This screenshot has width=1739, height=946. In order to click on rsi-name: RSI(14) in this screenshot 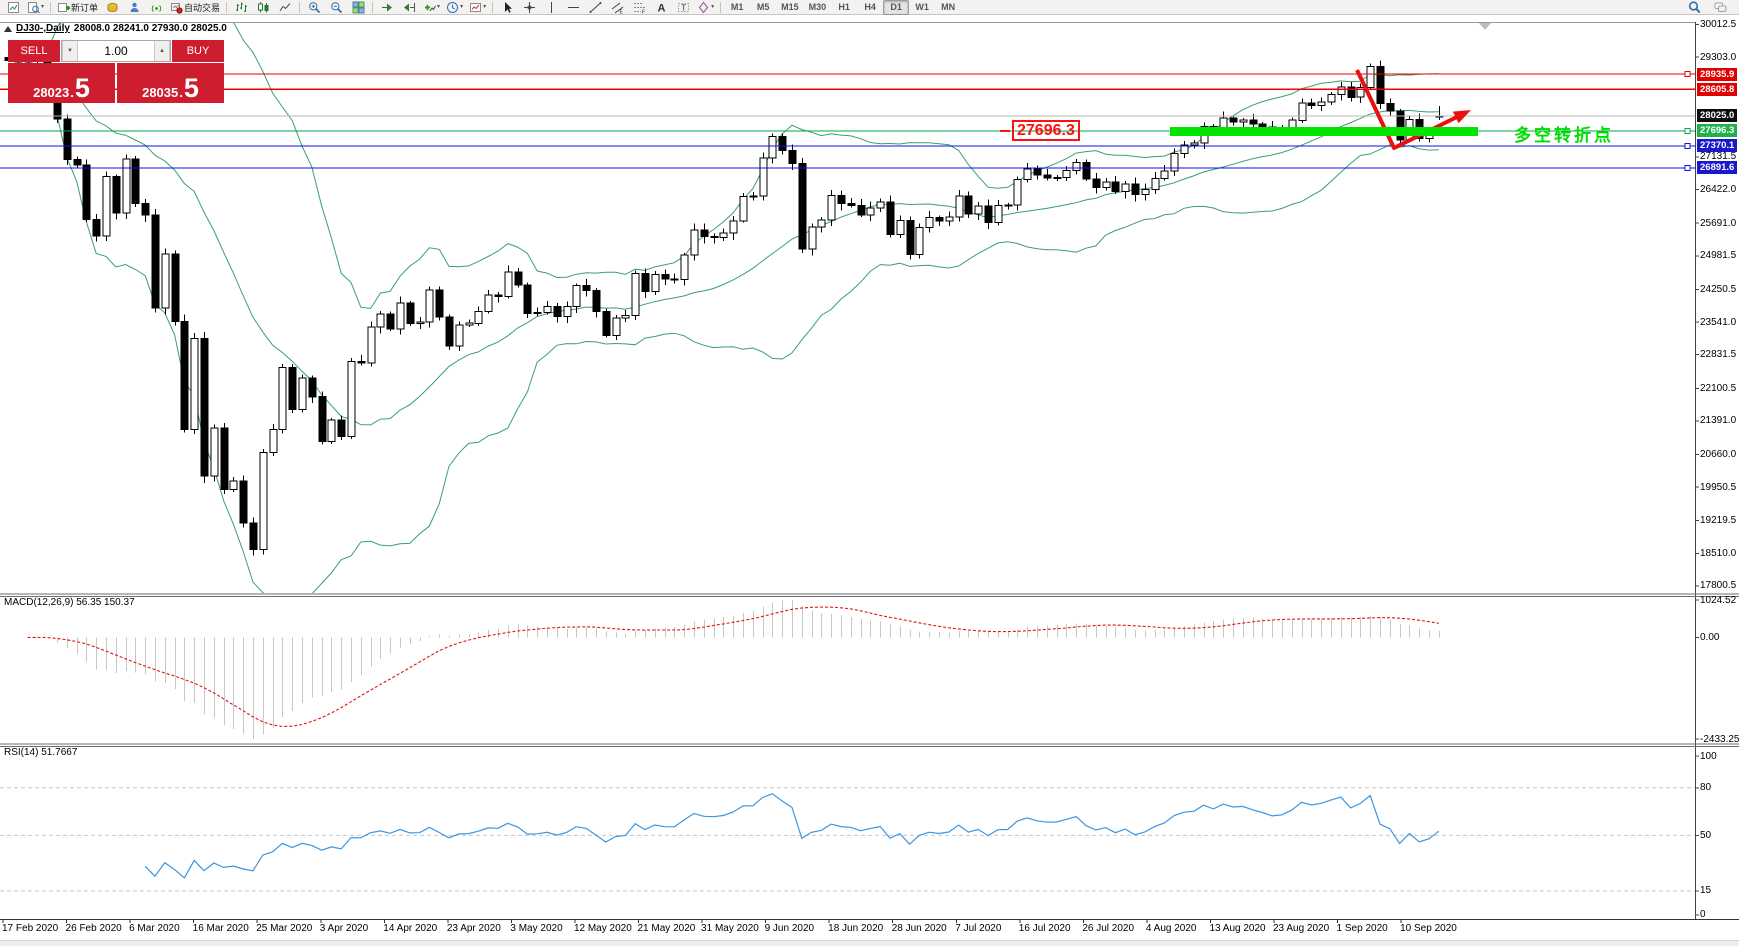, I will do `click(21, 752)`.